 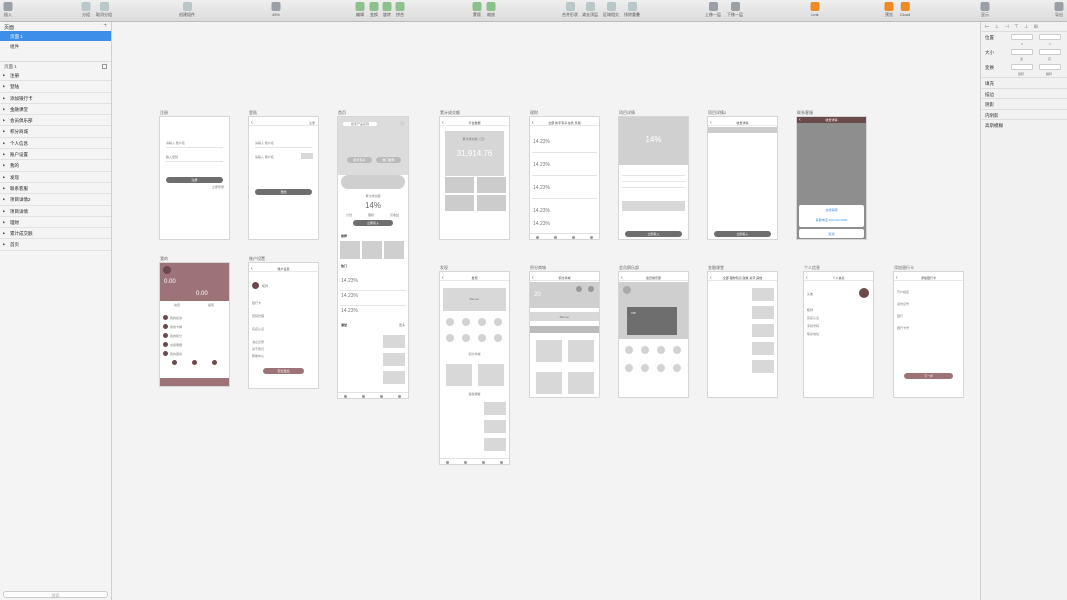 I want to click on intersect-icon, so click(x=611, y=6).